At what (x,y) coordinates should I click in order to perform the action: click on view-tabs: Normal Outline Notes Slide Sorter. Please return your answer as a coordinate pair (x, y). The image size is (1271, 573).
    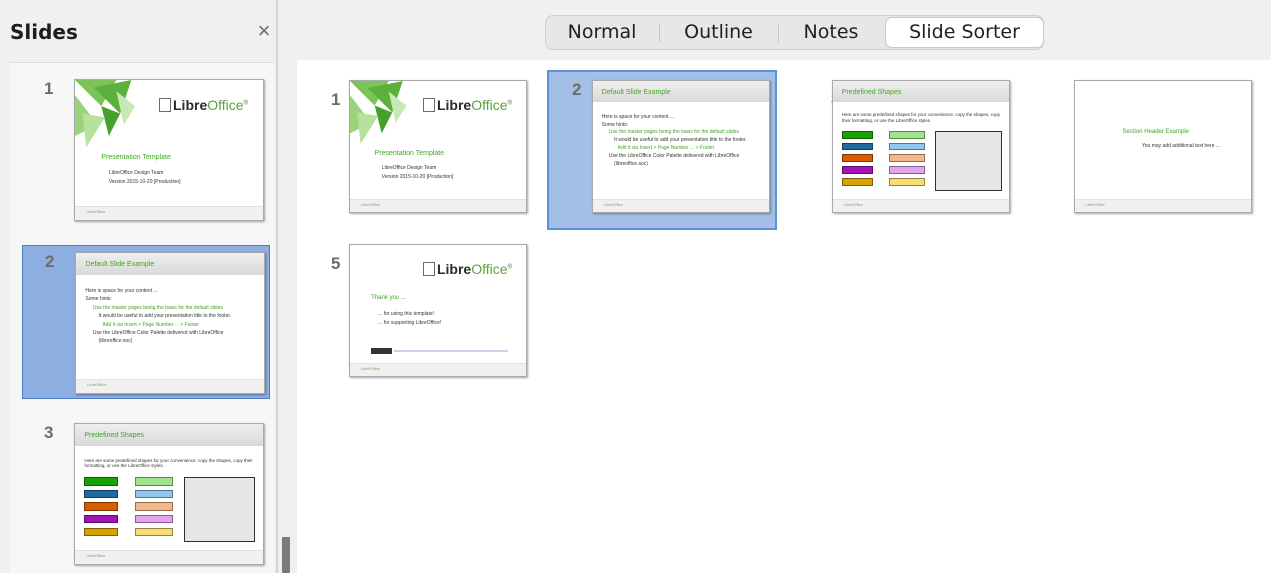
    Looking at the image, I should click on (794, 32).